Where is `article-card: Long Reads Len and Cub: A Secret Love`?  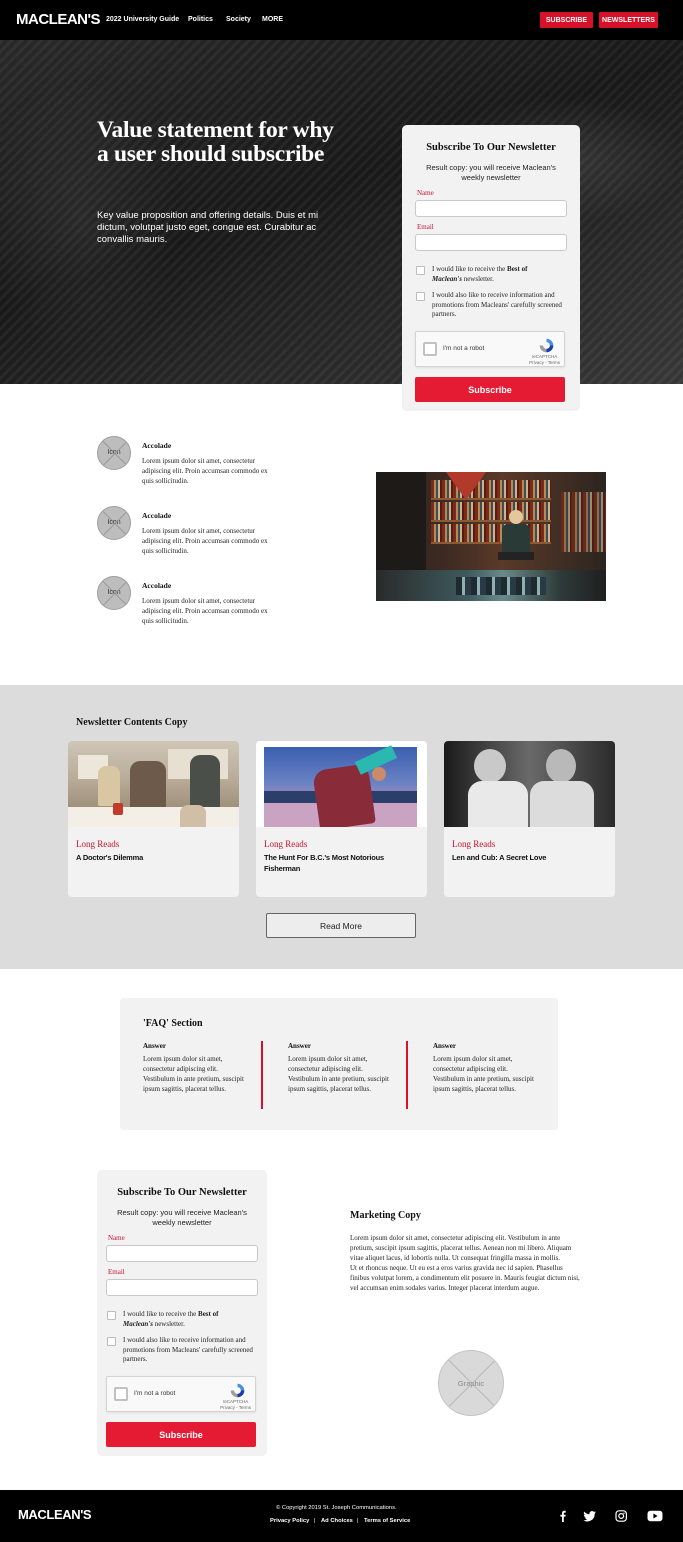
article-card: Long Reads Len and Cub: A Secret Love is located at coordinates (529, 819).